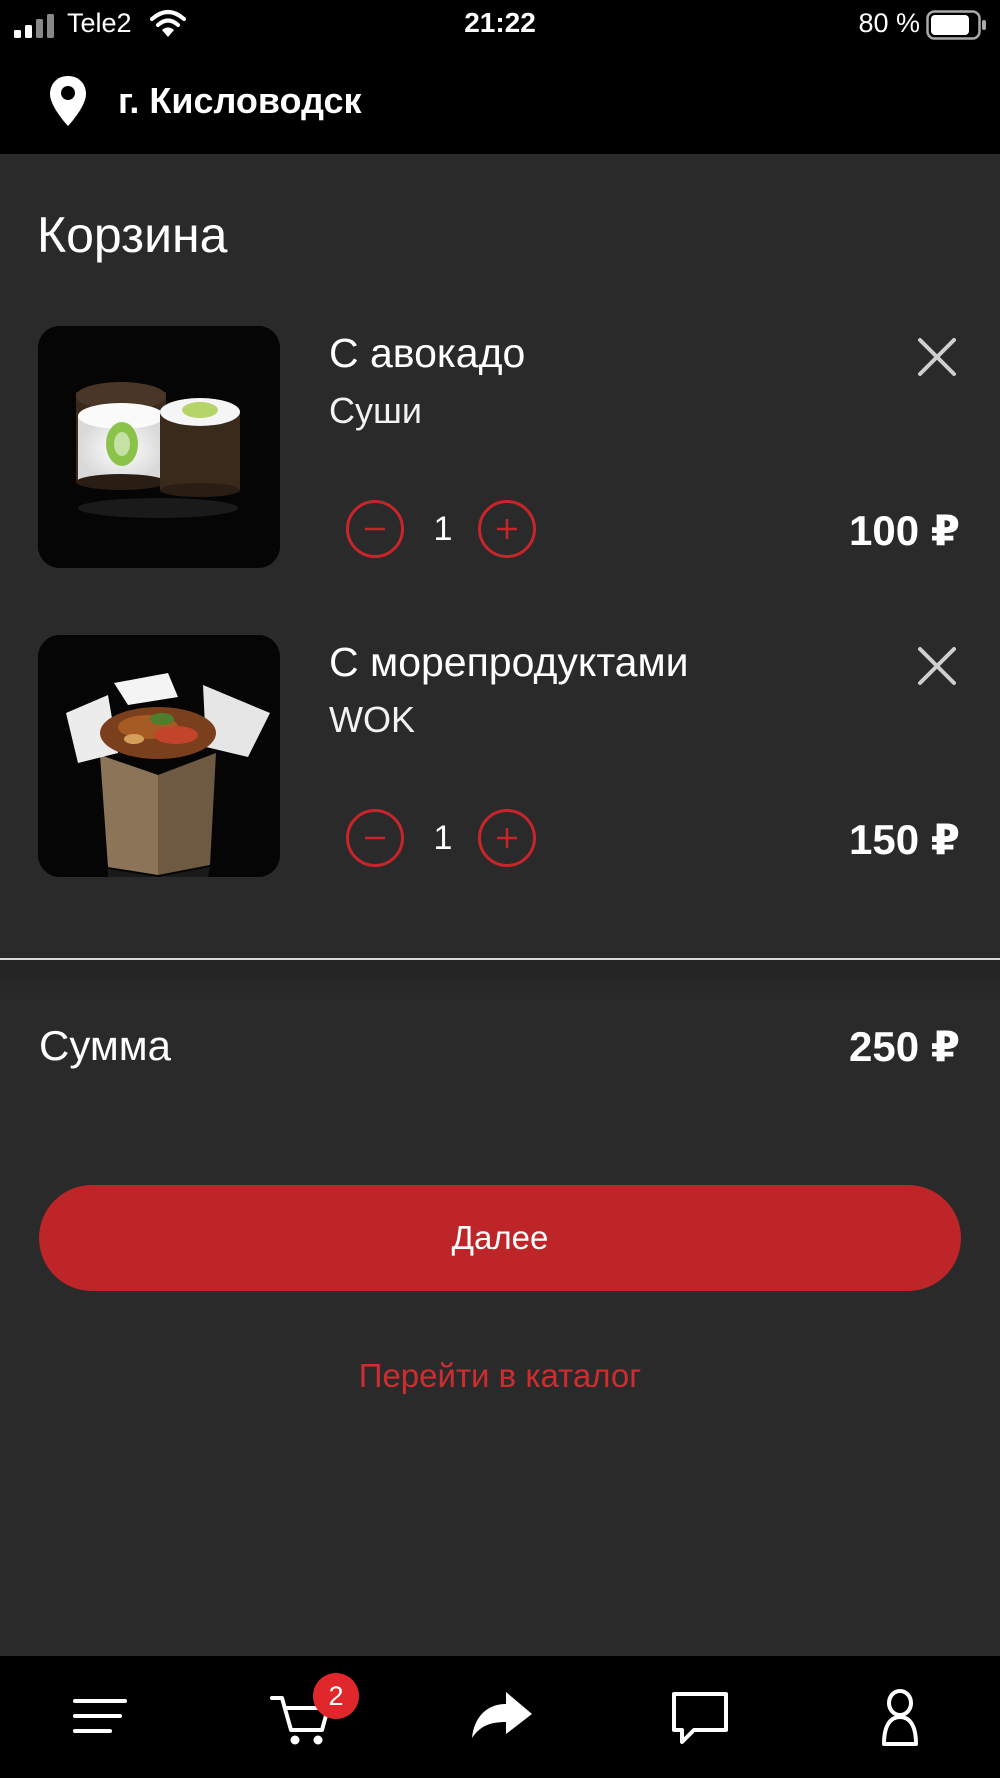 The height and width of the screenshot is (1778, 1000). Describe the element at coordinates (509, 662) in the screenshot. I see `item-name: С морепродуктами` at that location.